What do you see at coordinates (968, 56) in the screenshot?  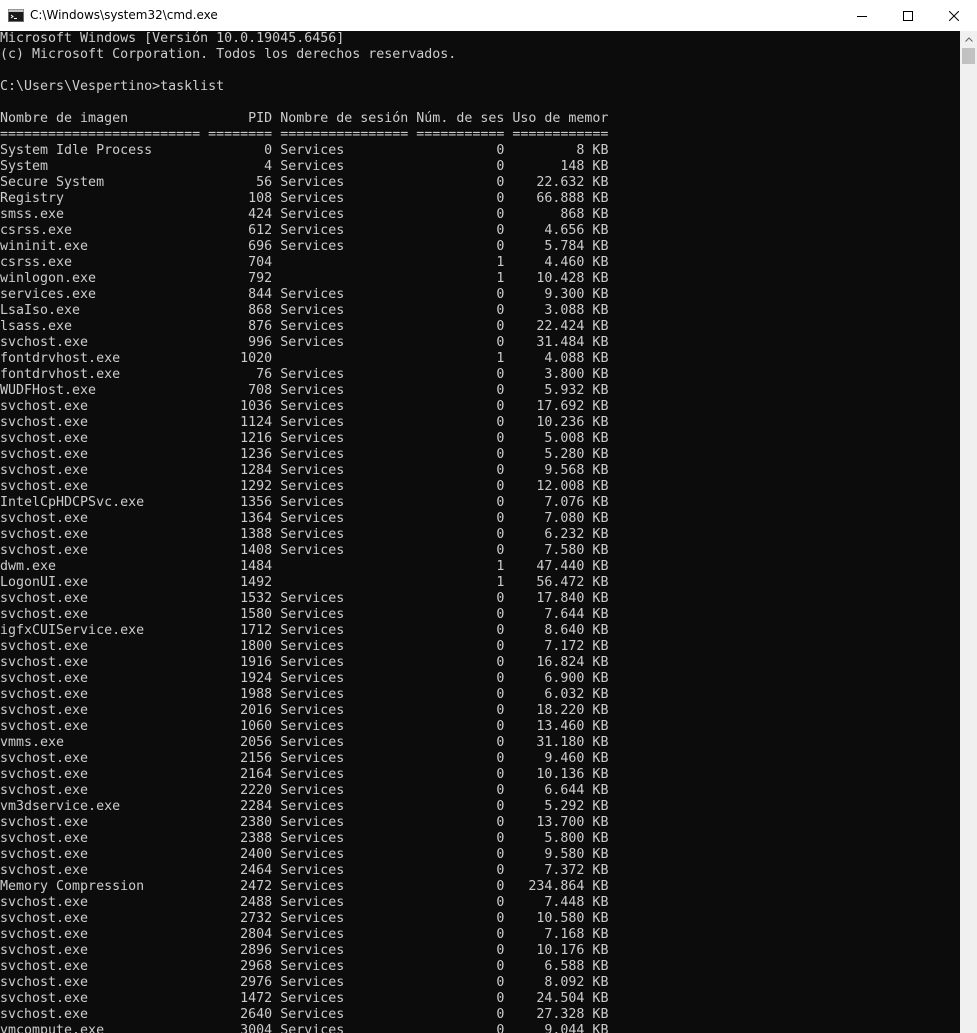 I see `scroll-thumb` at bounding box center [968, 56].